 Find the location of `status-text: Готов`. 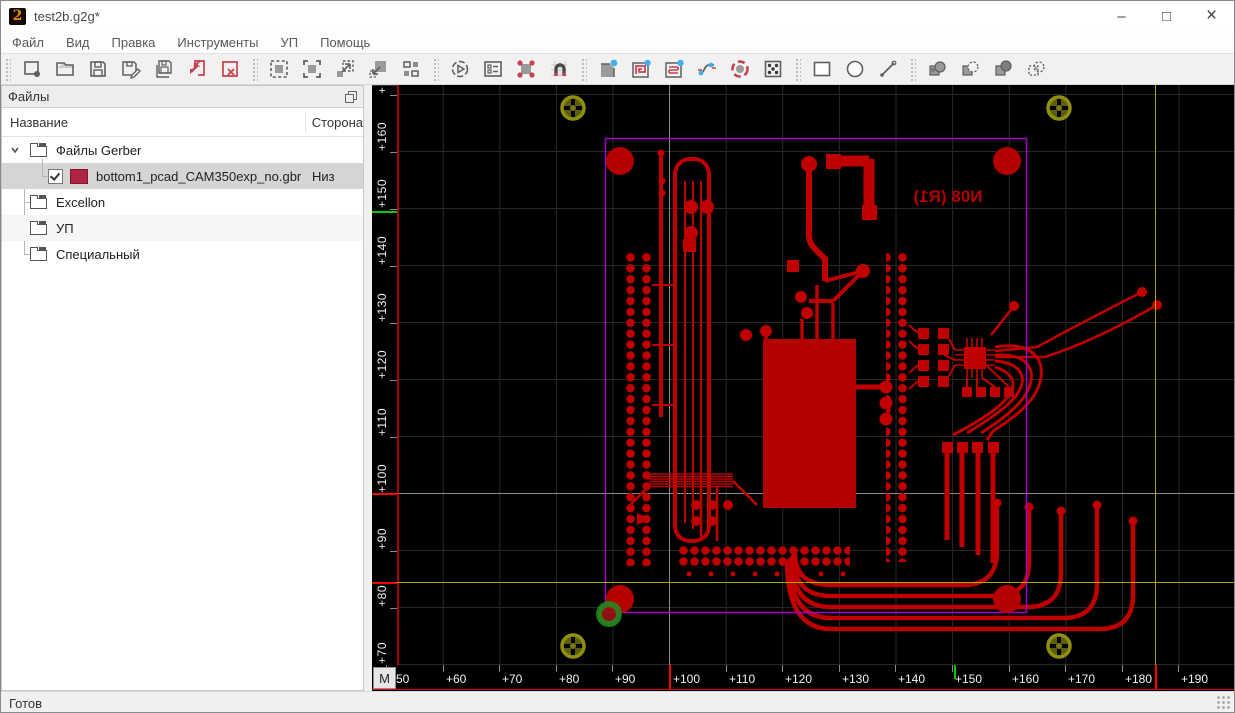

status-text: Готов is located at coordinates (26, 703).